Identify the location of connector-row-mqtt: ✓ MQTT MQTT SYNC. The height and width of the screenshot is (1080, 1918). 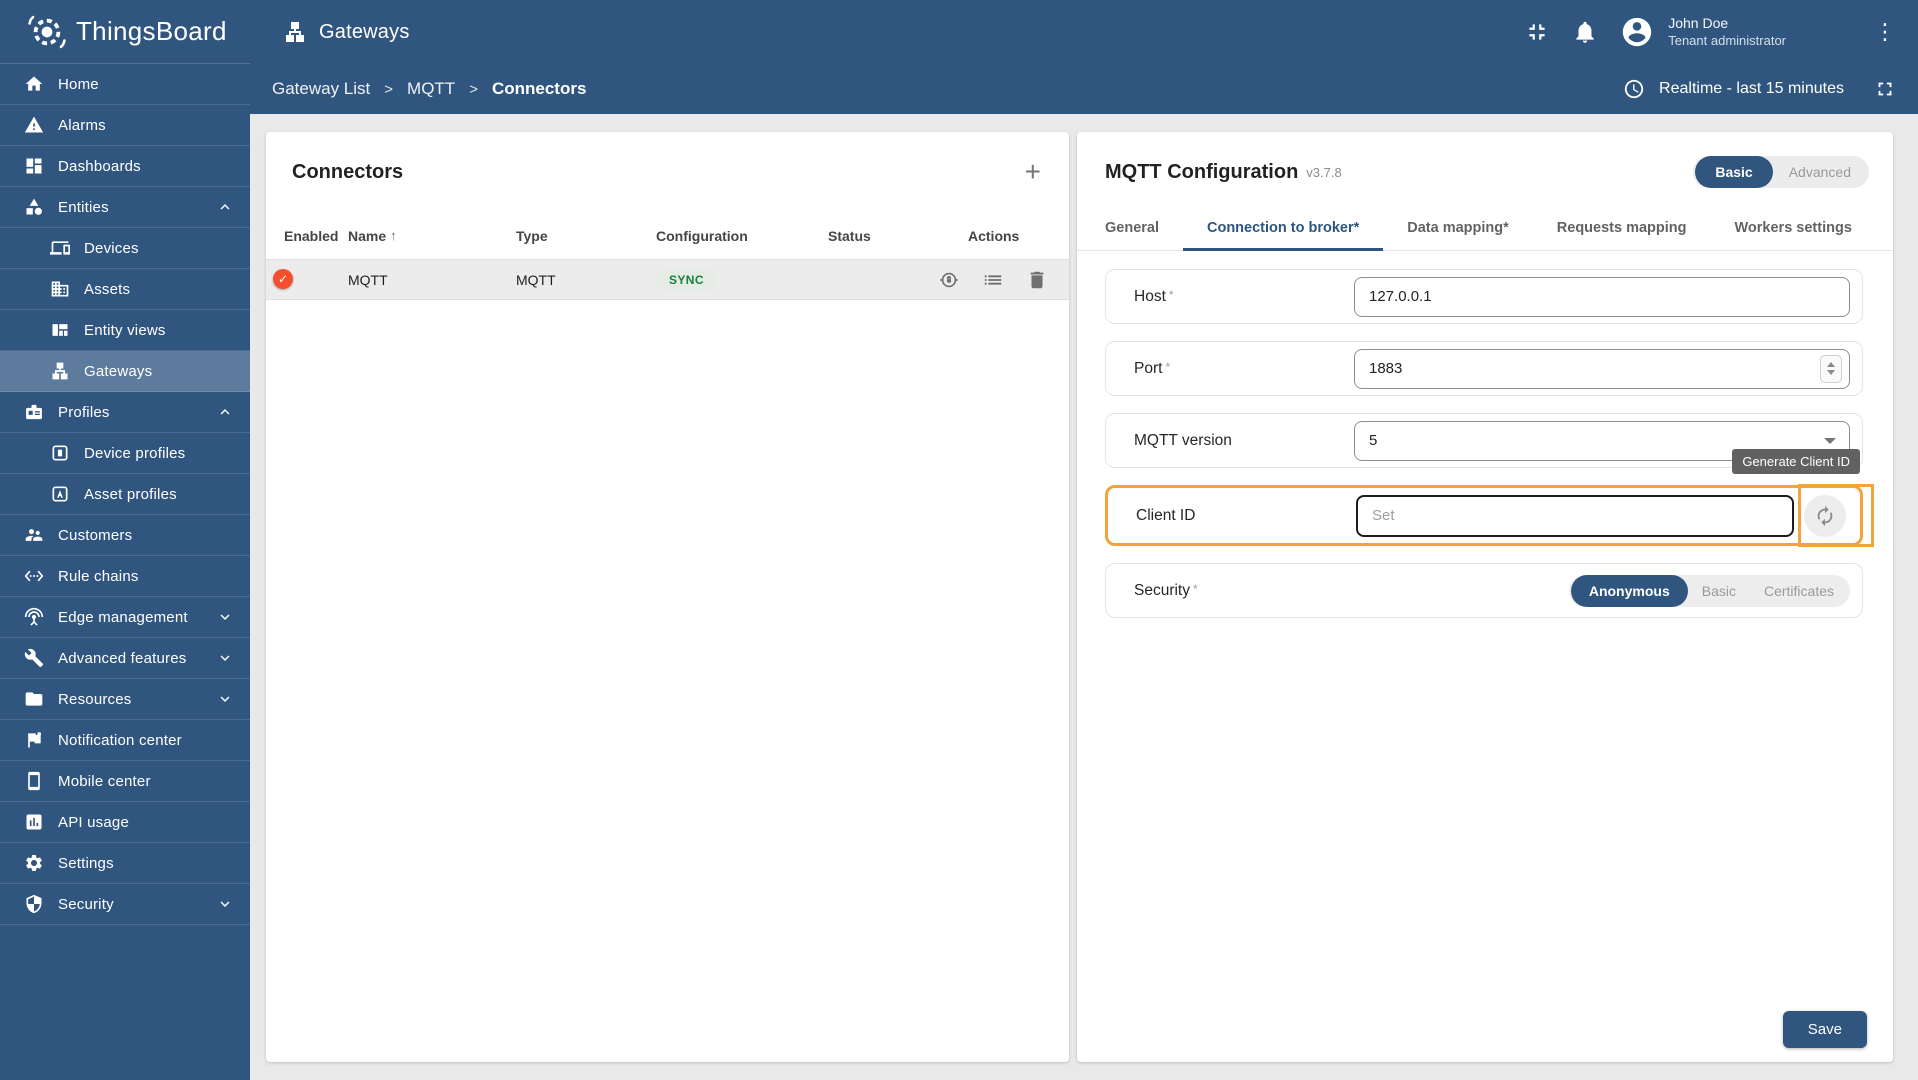
(667, 280).